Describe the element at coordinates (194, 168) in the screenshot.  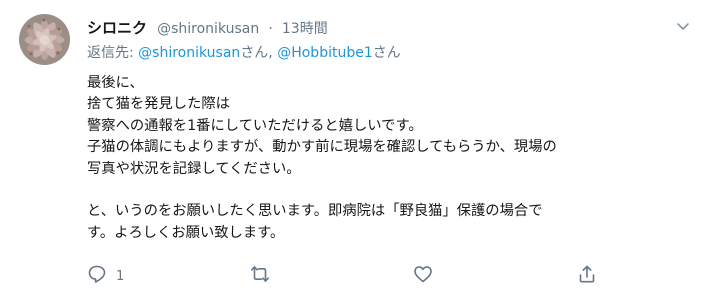
I see `tweet-text-line: 写真や状況を記録してください。` at that location.